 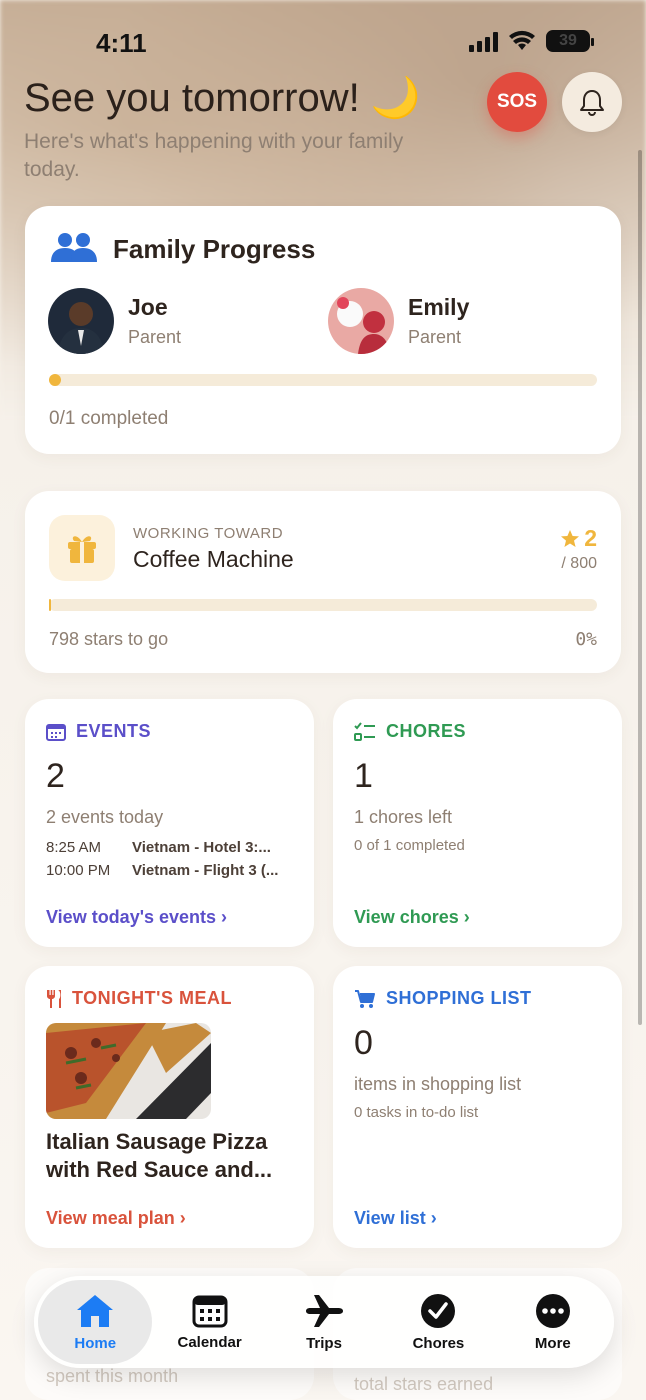 I want to click on checkmark-circle-icon, so click(x=438, y=1310).